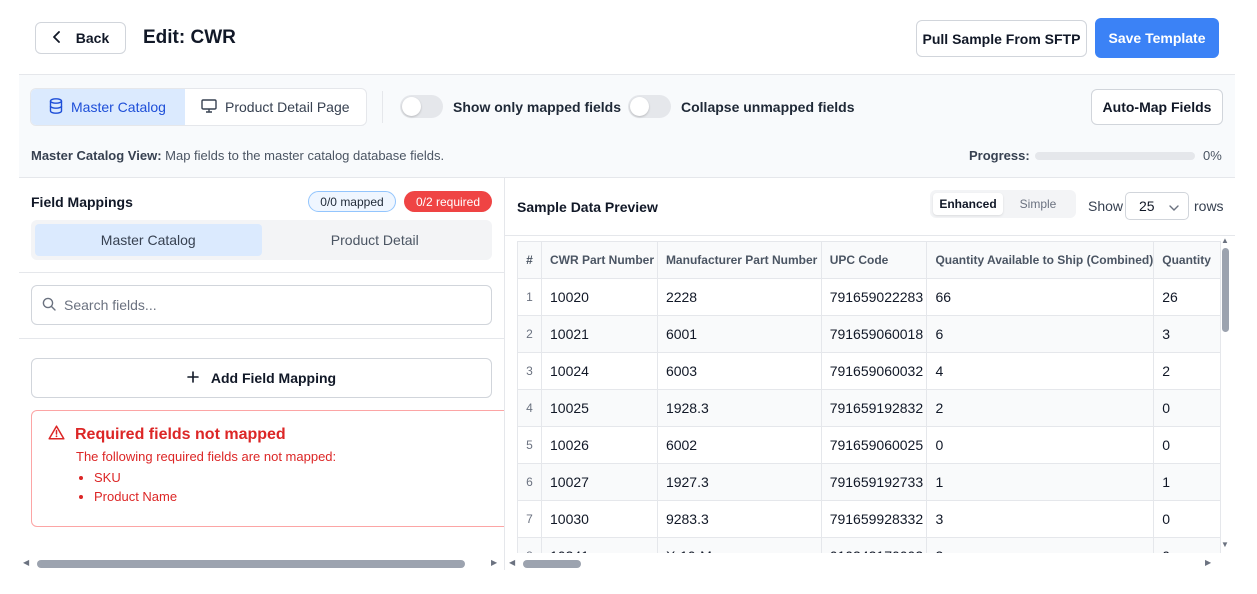  I want to click on collapse-unmapped-toggle, so click(649, 106).